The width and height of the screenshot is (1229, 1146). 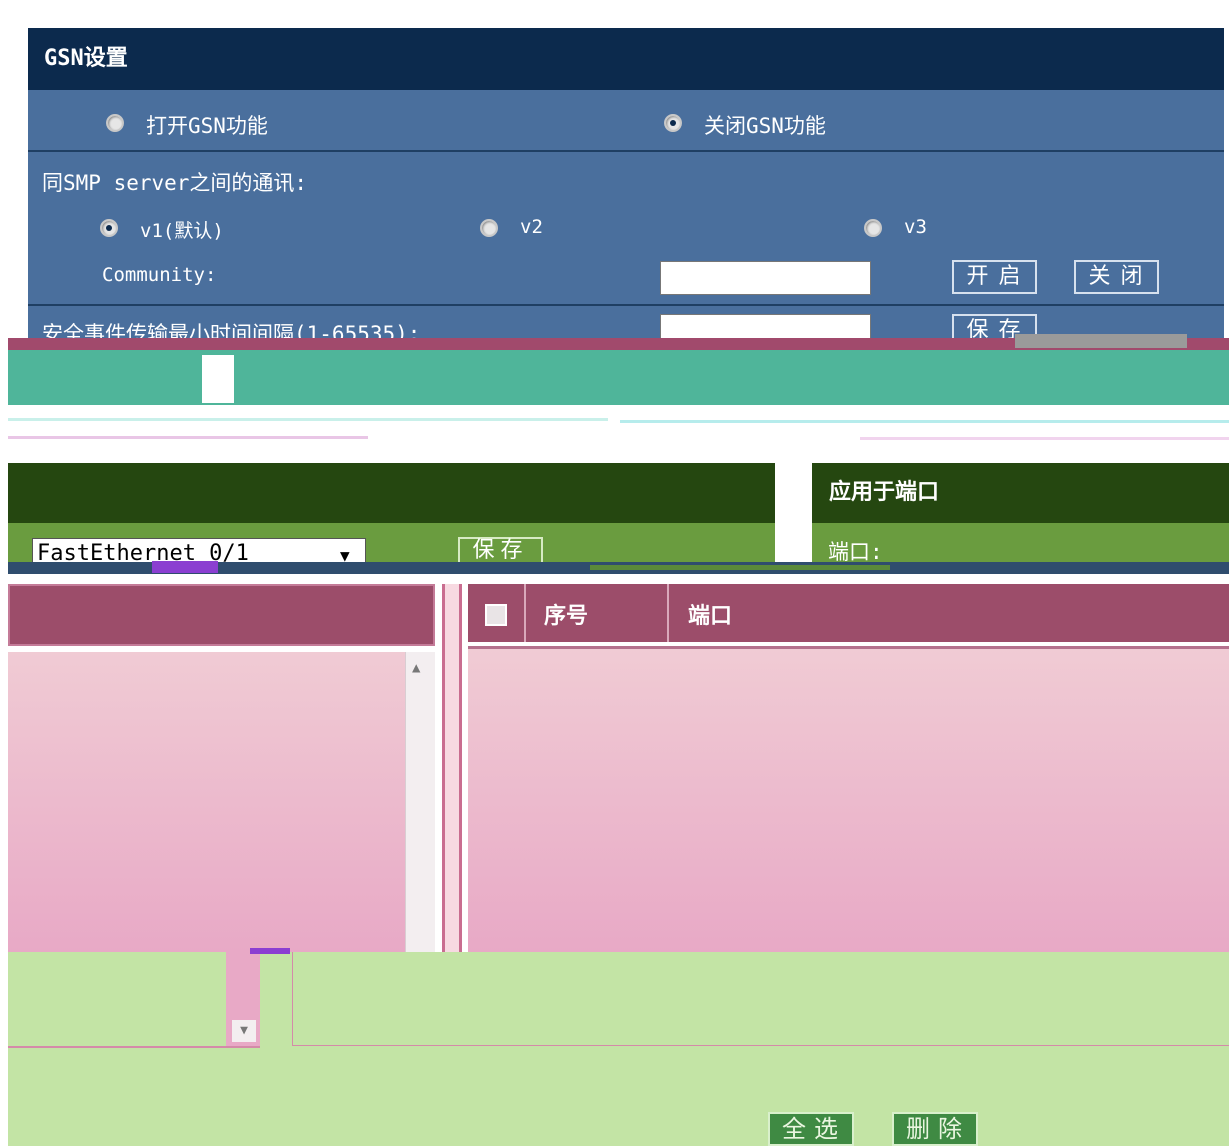 I want to click on gsn-disable-radio, so click(x=673, y=123).